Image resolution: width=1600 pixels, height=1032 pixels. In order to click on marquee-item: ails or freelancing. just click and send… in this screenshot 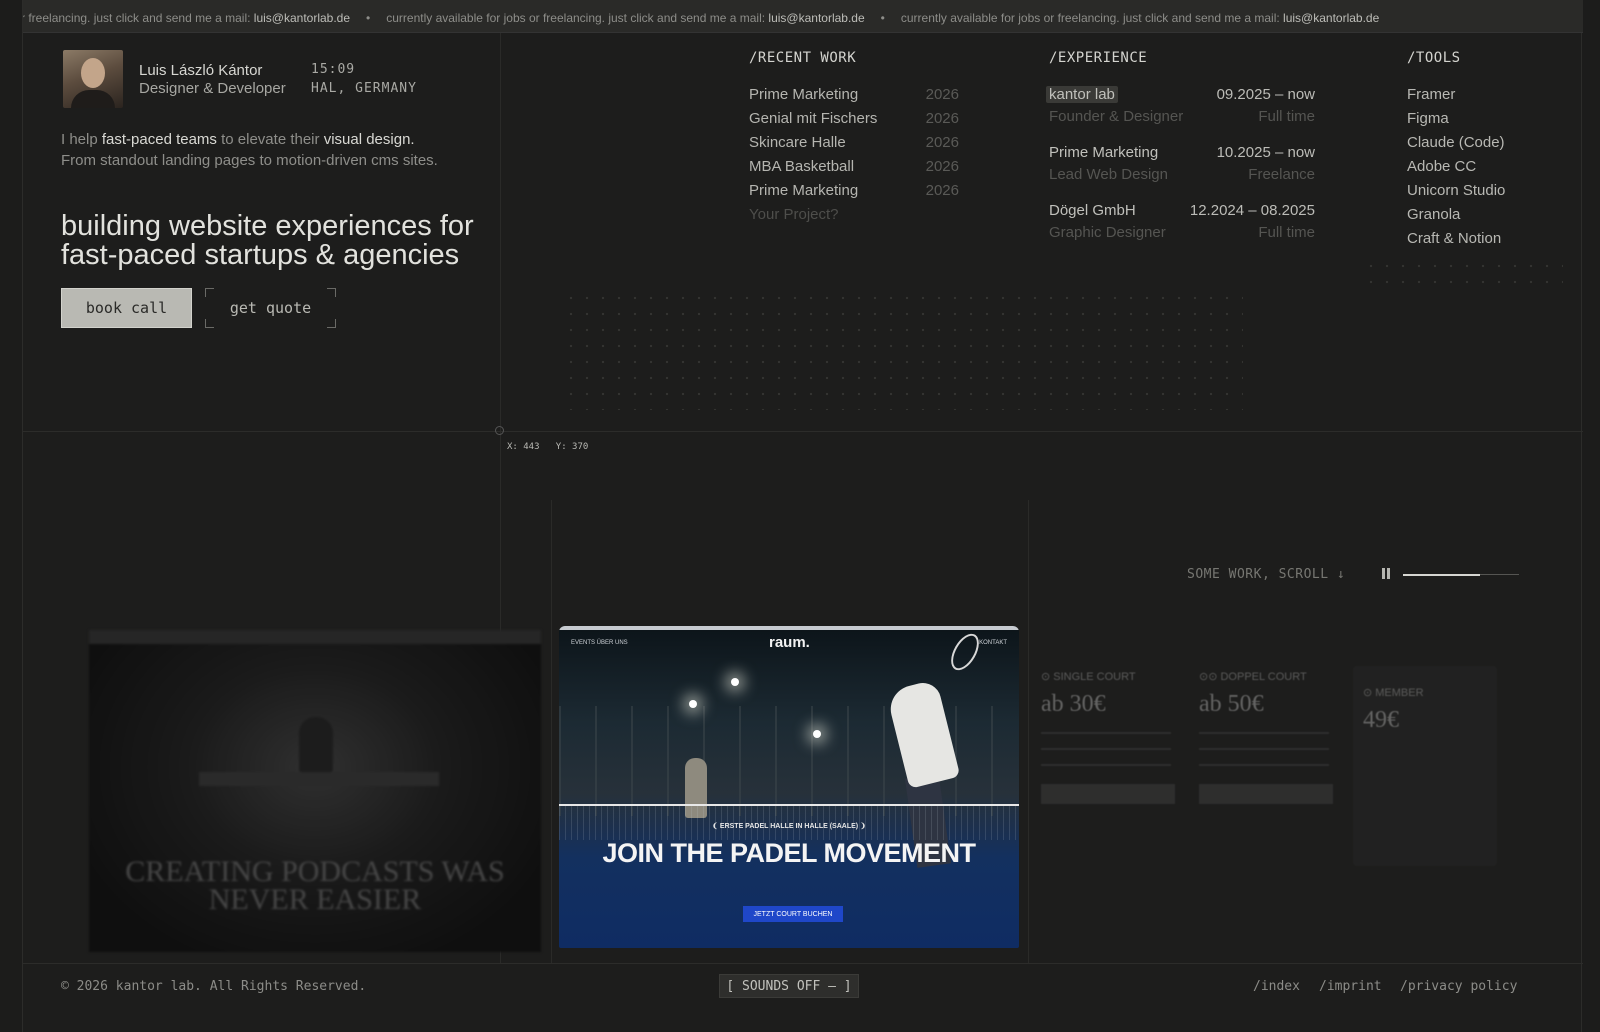, I will do `click(186, 18)`.